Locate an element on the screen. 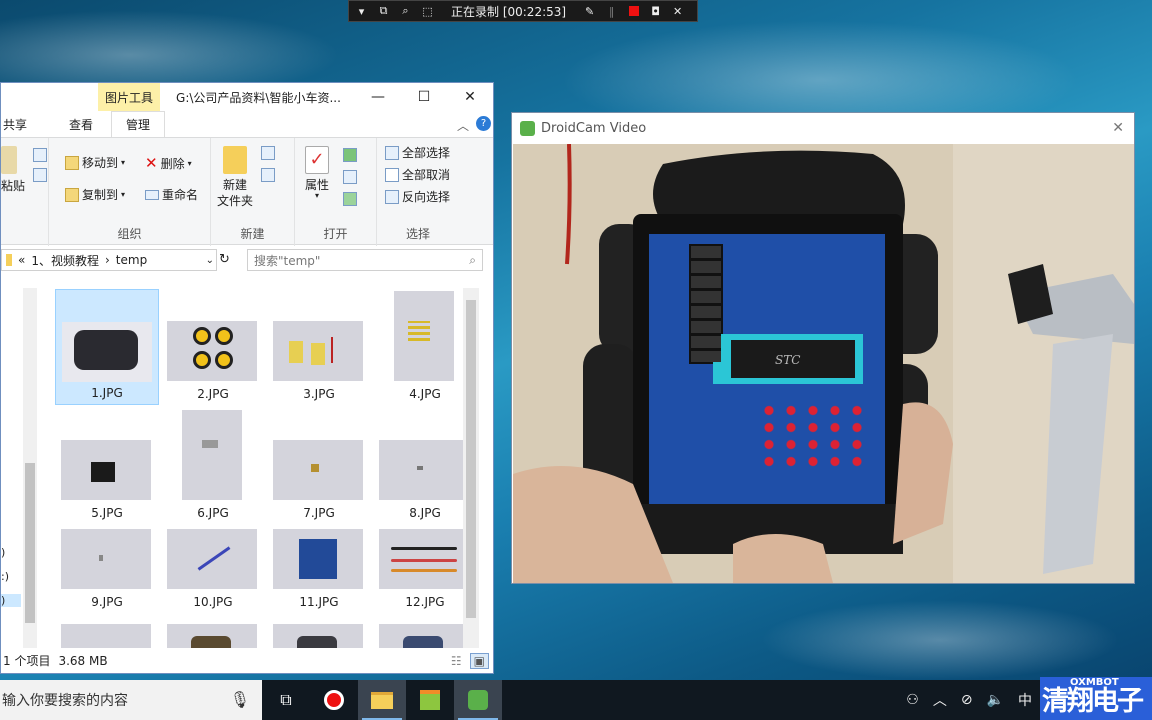 The width and height of the screenshot is (1152, 720). search-input: 搜索"temp" ⌕ is located at coordinates (365, 260).